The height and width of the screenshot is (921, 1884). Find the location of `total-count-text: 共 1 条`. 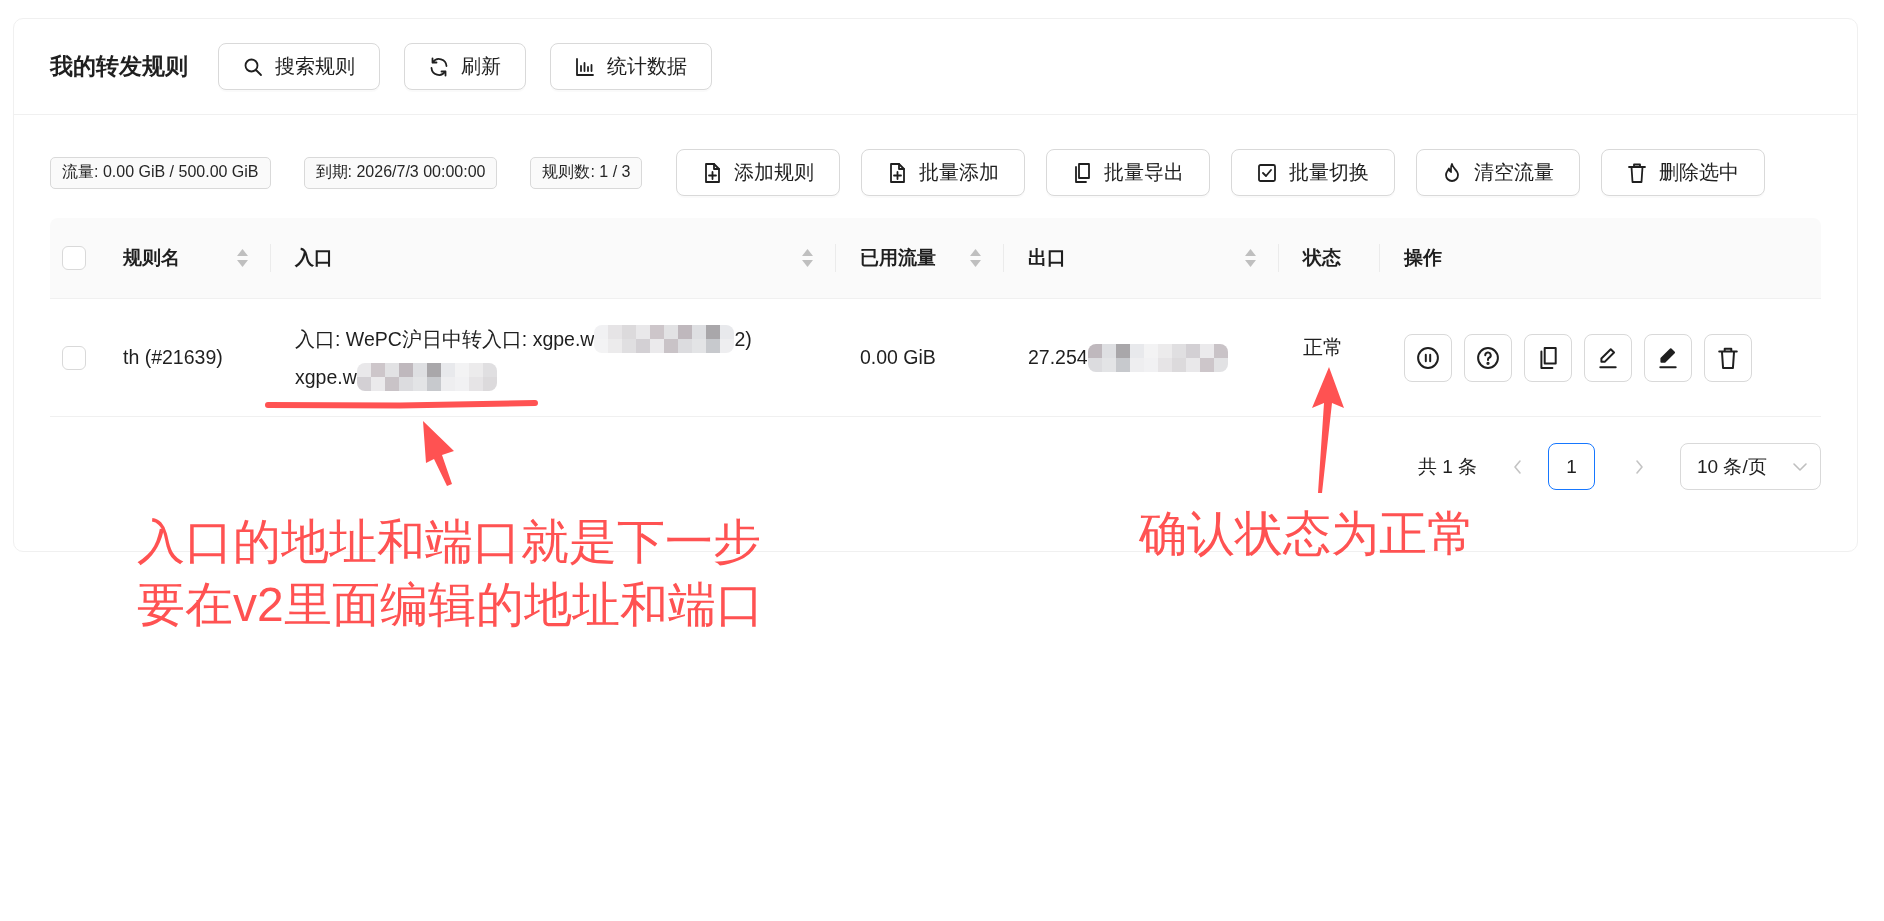

total-count-text: 共 1 条 is located at coordinates (1447, 466).